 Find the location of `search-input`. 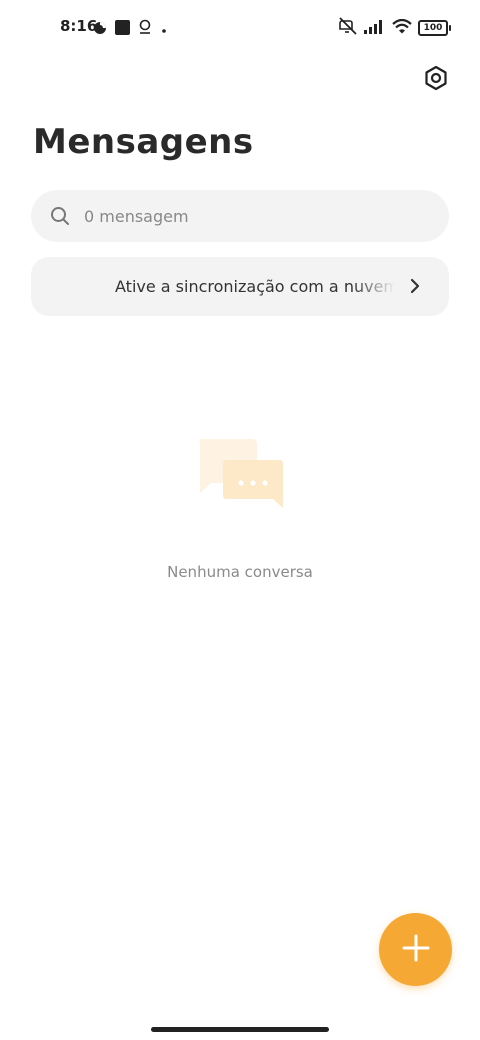

search-input is located at coordinates (244, 216).